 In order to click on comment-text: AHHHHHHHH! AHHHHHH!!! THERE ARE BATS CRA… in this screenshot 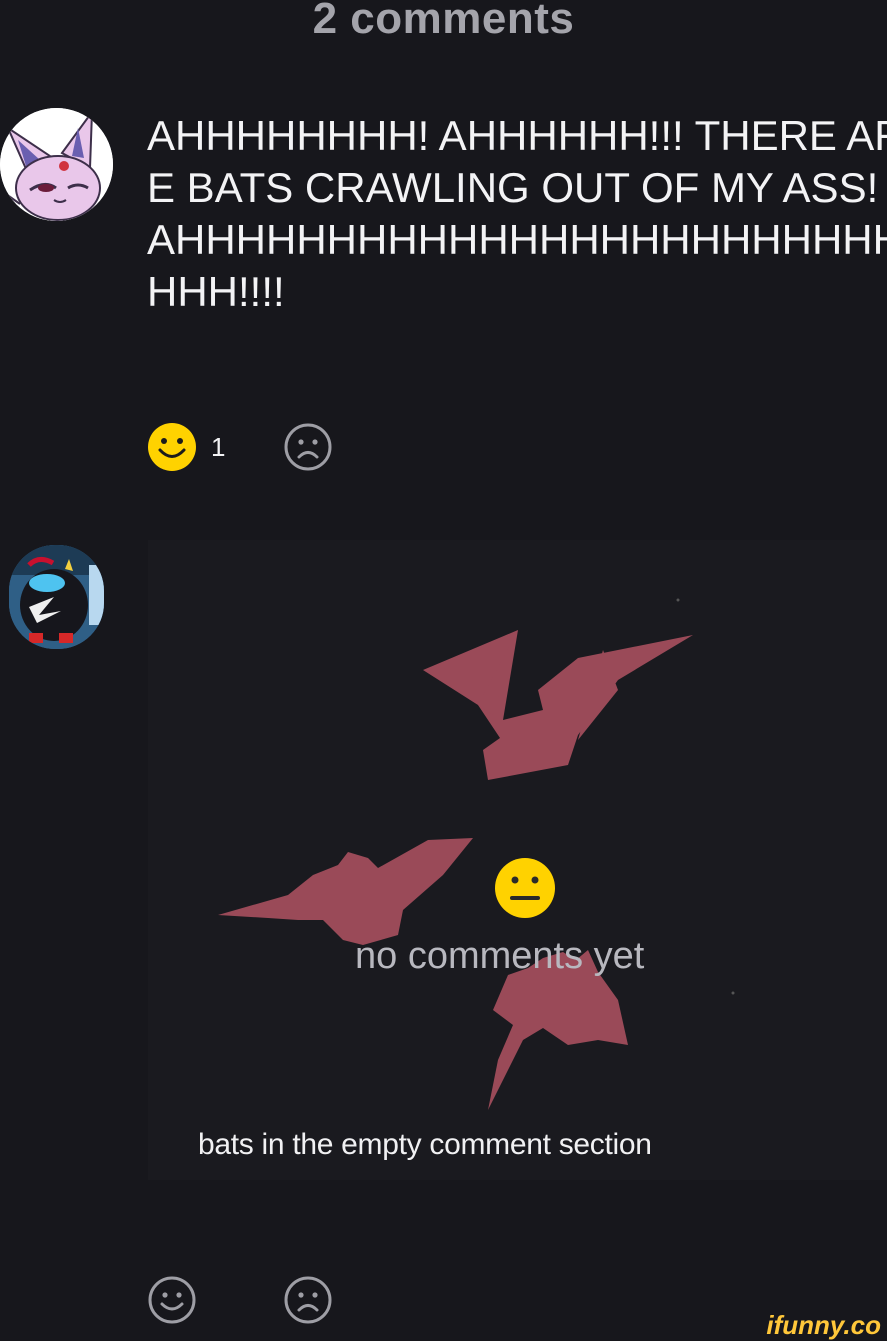, I will do `click(517, 213)`.